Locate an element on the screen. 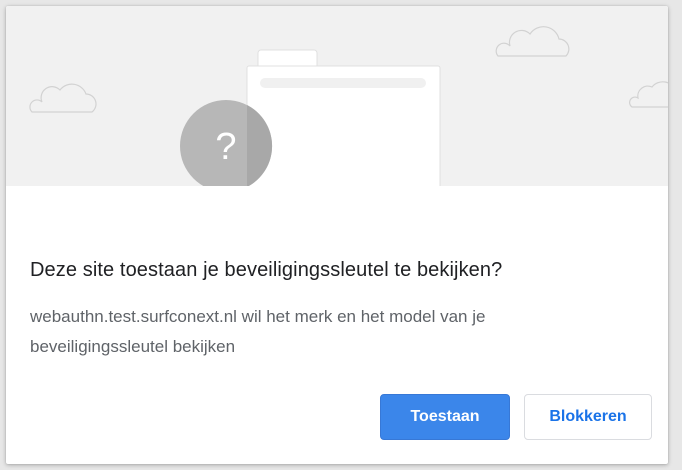 The height and width of the screenshot is (470, 682). folder-icon is located at coordinates (343, 117).